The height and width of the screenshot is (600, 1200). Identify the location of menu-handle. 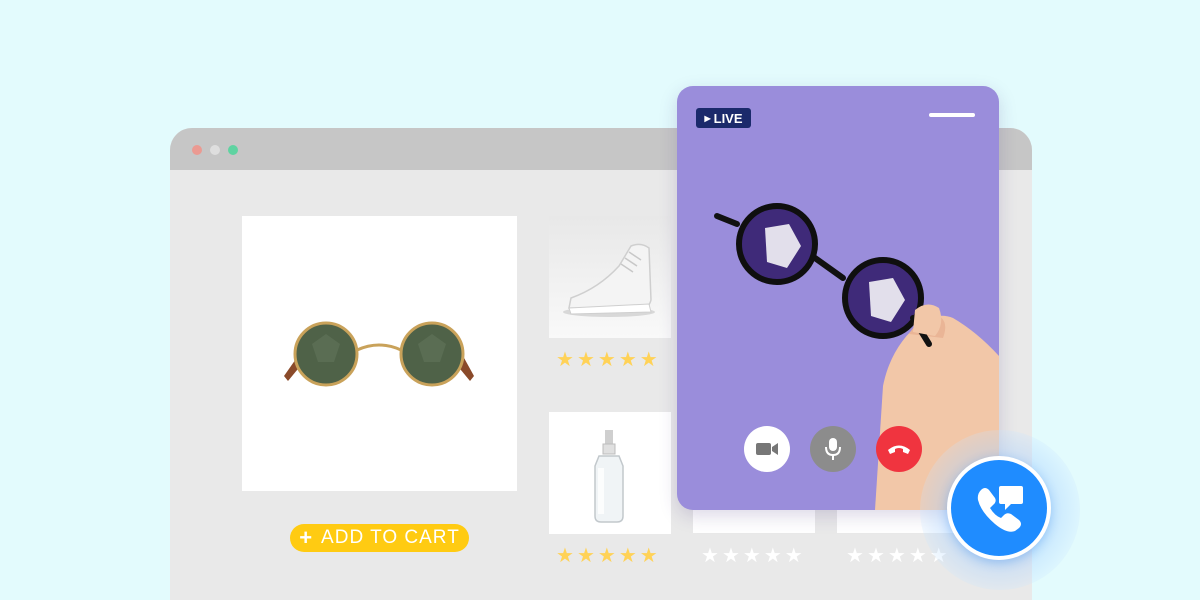
(952, 115).